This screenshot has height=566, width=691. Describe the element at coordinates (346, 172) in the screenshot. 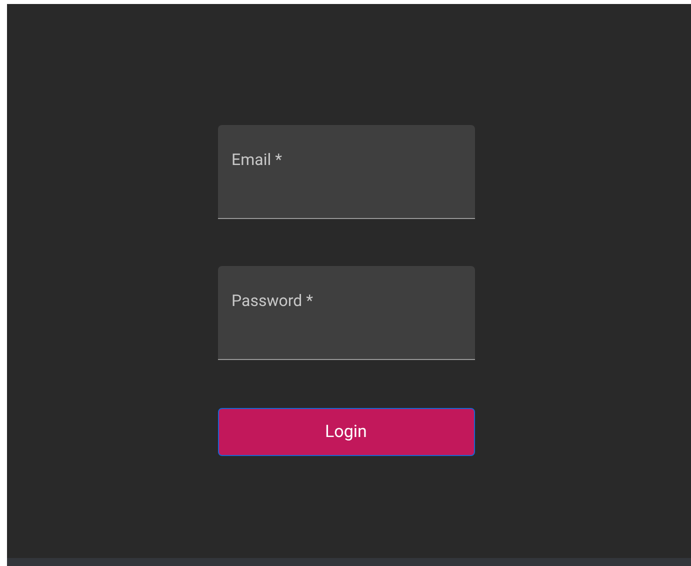

I see `text-field: Email *` at that location.